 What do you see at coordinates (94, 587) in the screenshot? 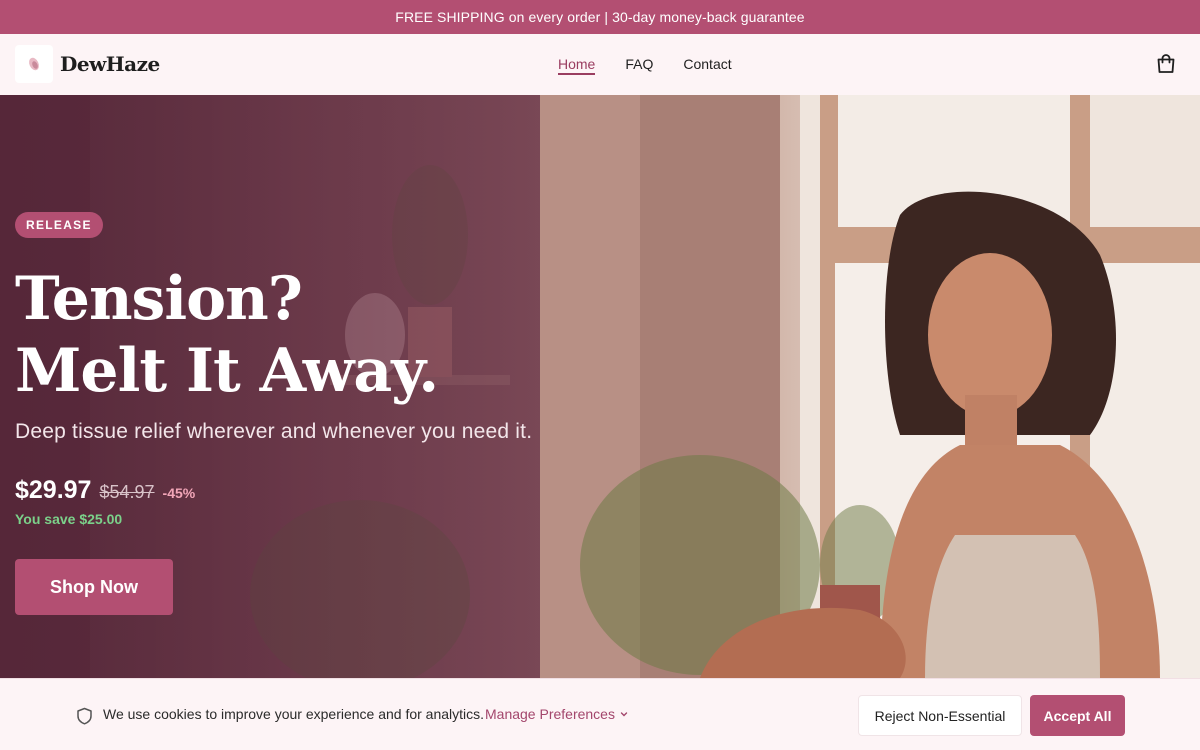
I see `shop-now-button: Shop Now` at bounding box center [94, 587].